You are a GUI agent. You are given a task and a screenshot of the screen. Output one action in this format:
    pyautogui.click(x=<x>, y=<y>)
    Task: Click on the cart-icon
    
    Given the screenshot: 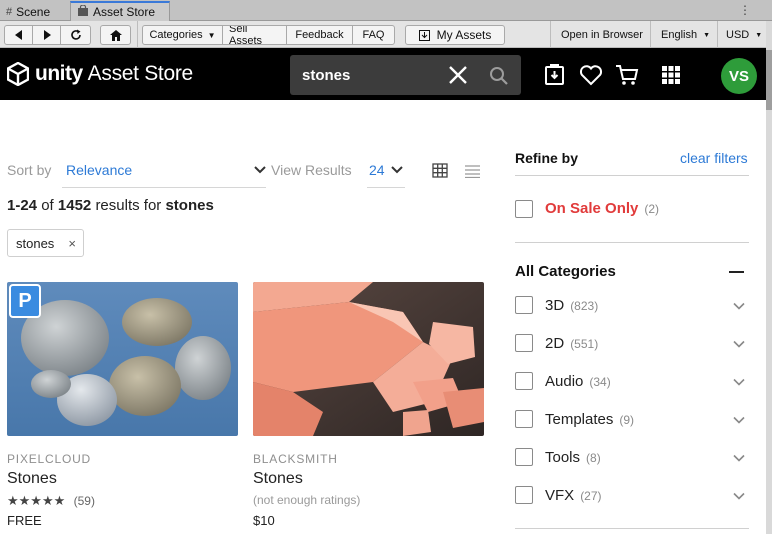 What is the action you would take?
    pyautogui.click(x=627, y=75)
    